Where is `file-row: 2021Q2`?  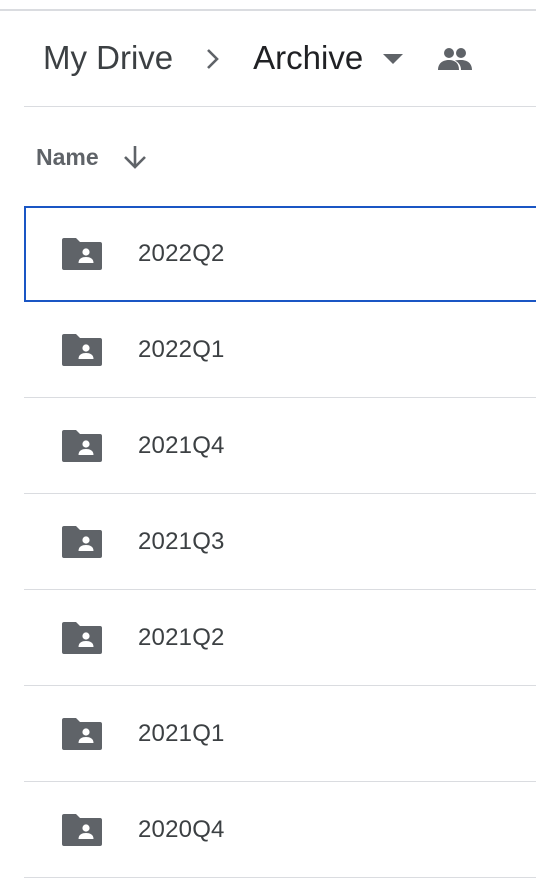
file-row: 2021Q2 is located at coordinates (280, 638).